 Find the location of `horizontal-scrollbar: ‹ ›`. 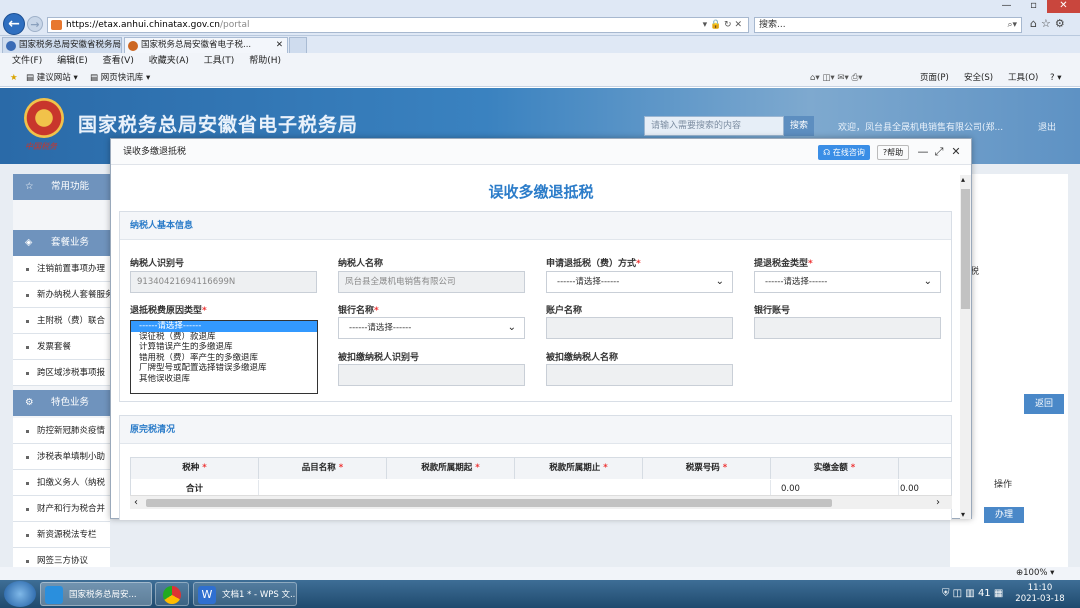

horizontal-scrollbar: ‹ › is located at coordinates (541, 502).